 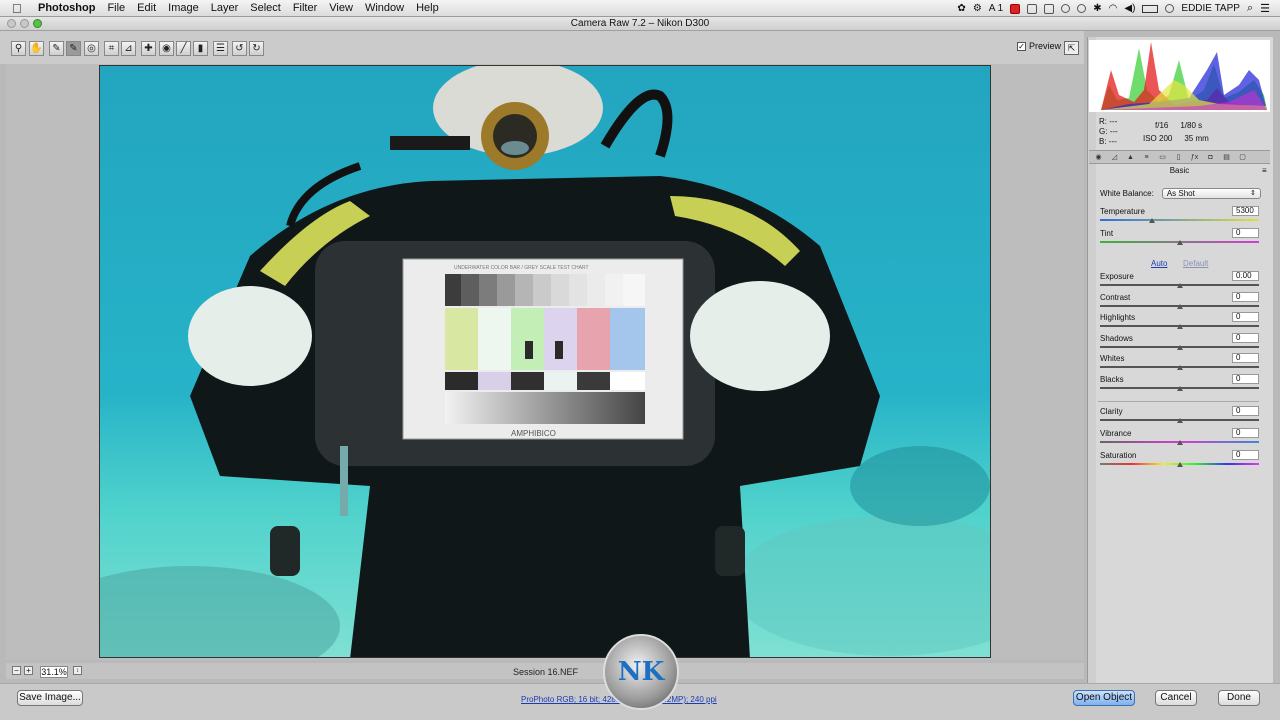 I want to click on slider-value-9: 0, so click(x=1245, y=433).